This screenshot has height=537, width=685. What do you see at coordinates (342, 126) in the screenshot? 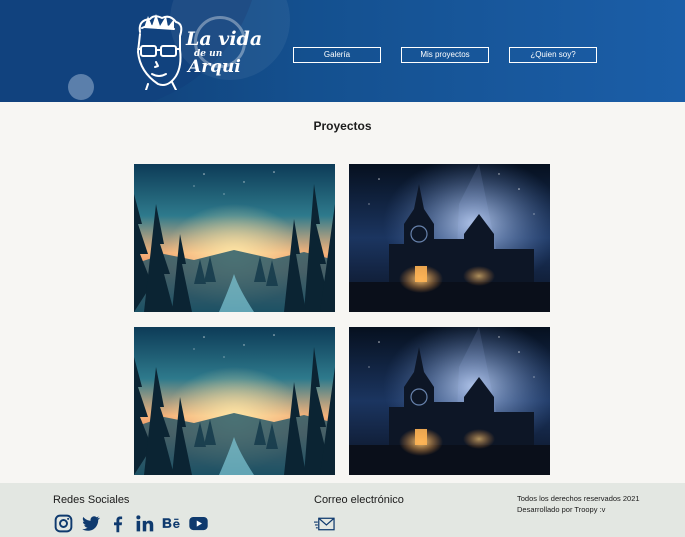
I see `page-title: Proyectos` at bounding box center [342, 126].